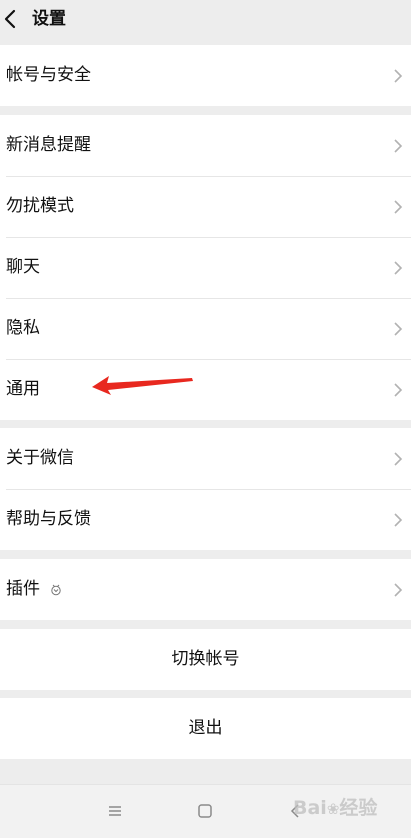 The height and width of the screenshot is (838, 411). I want to click on switch-account-label: 切换帐号, so click(205, 659).